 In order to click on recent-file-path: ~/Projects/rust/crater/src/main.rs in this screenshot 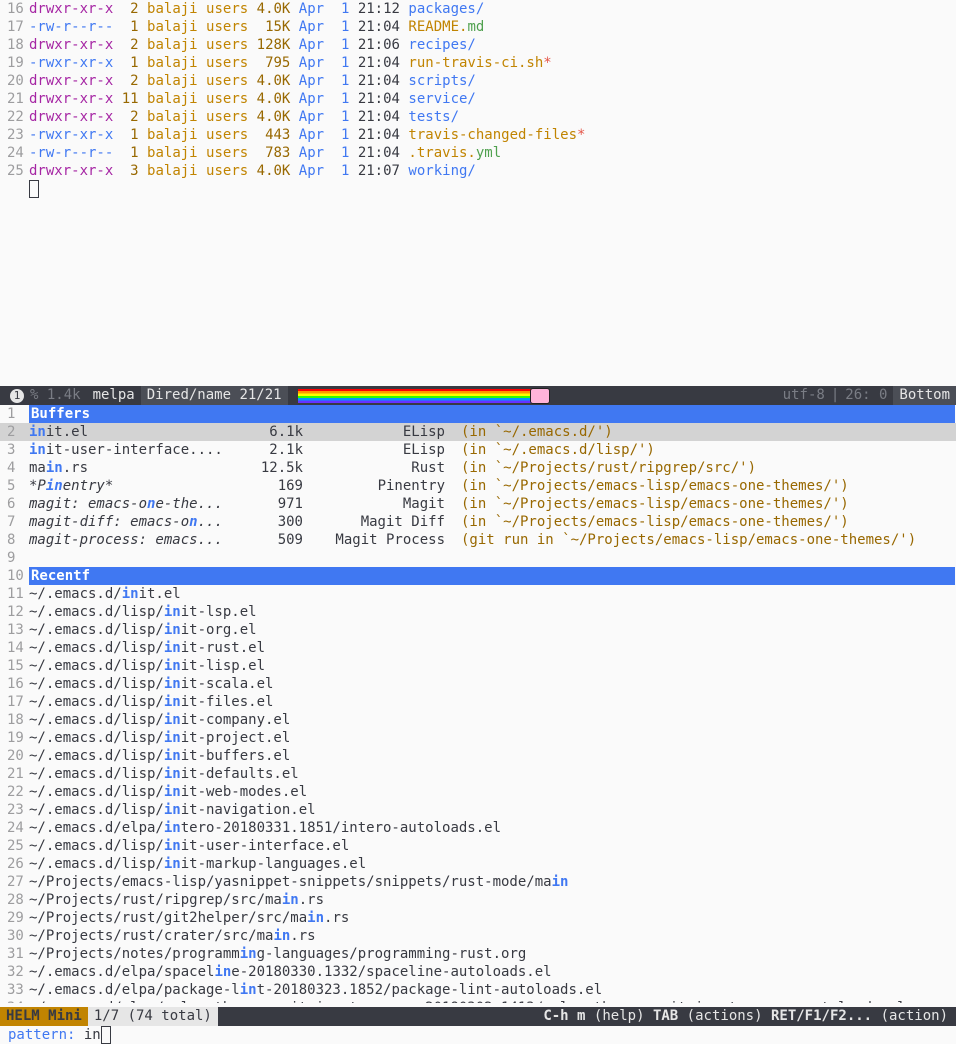, I will do `click(172, 936)`.